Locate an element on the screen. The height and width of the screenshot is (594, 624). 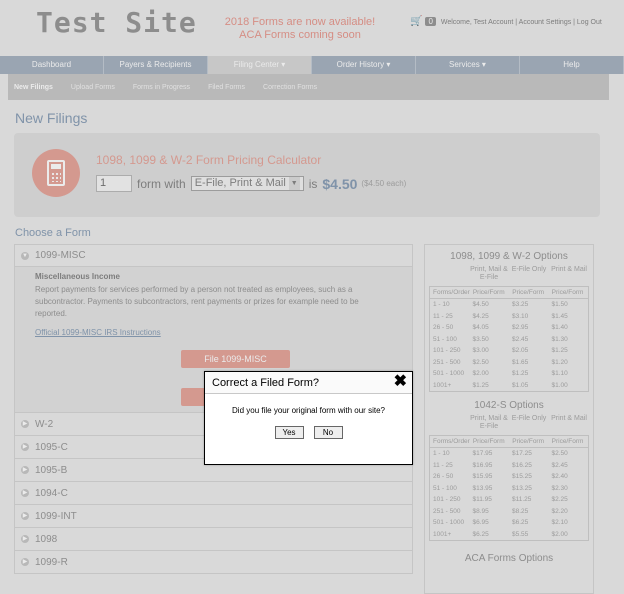
no-button: No is located at coordinates (328, 432).